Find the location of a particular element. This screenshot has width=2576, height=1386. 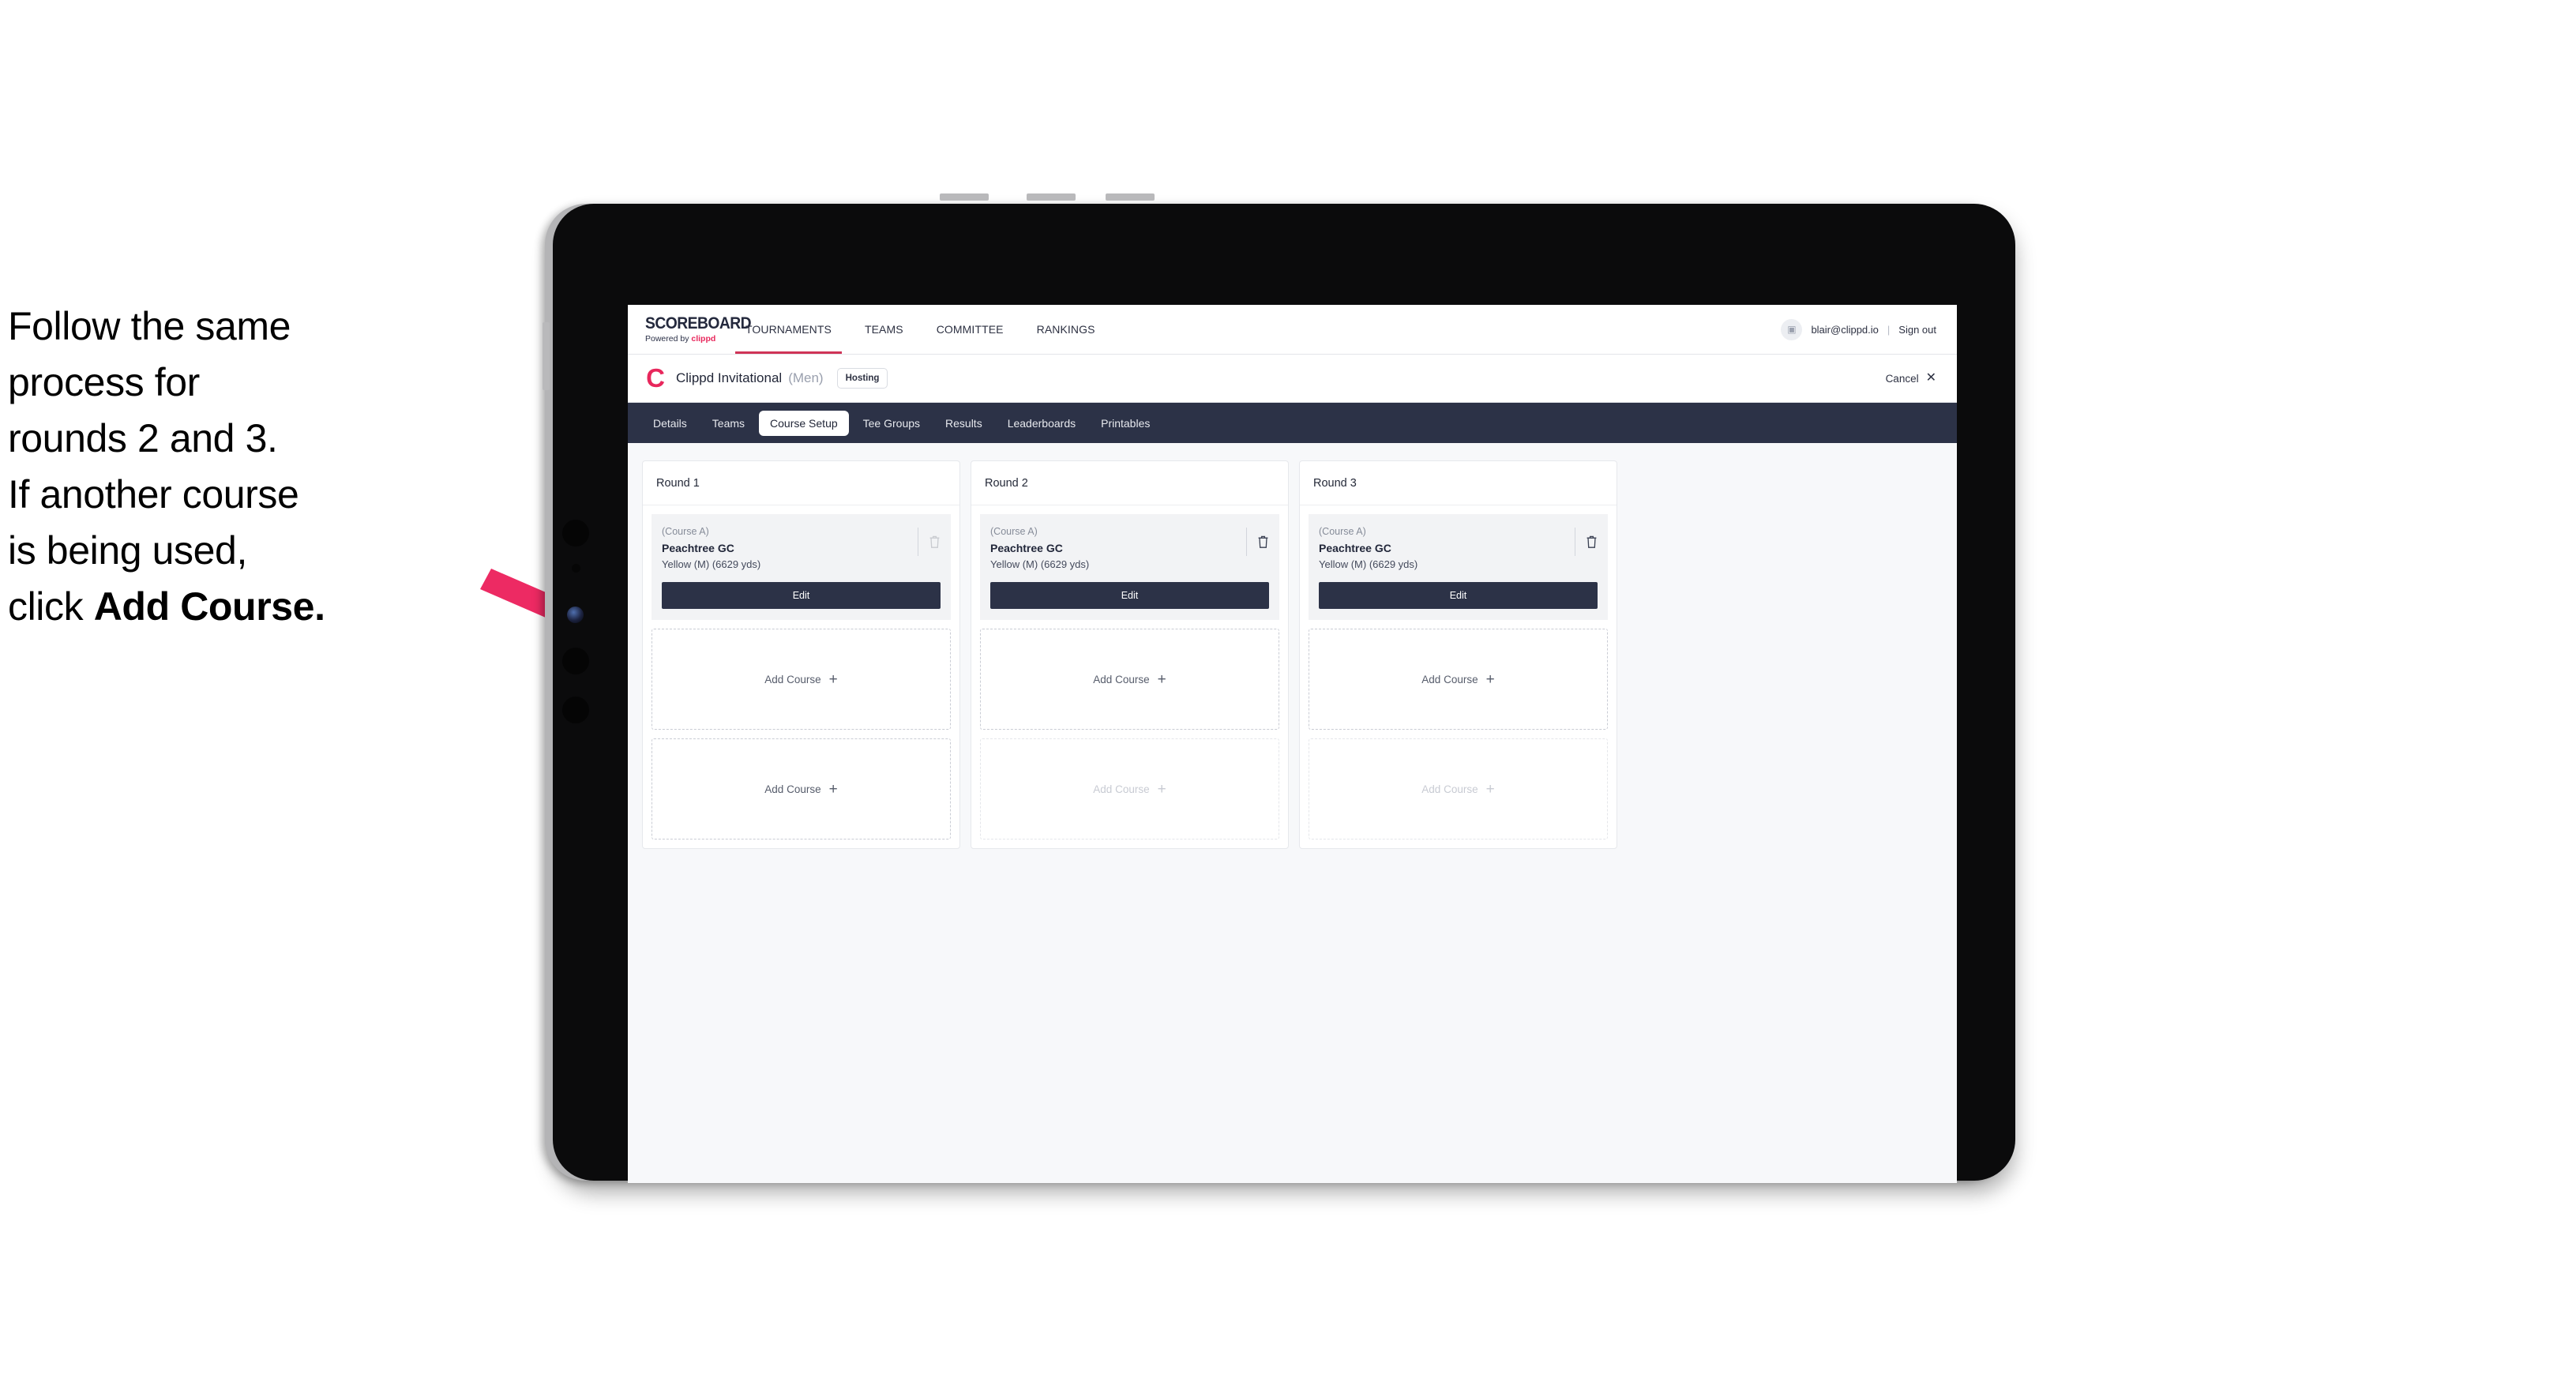

cancel-label: Cancel is located at coordinates (1902, 378).